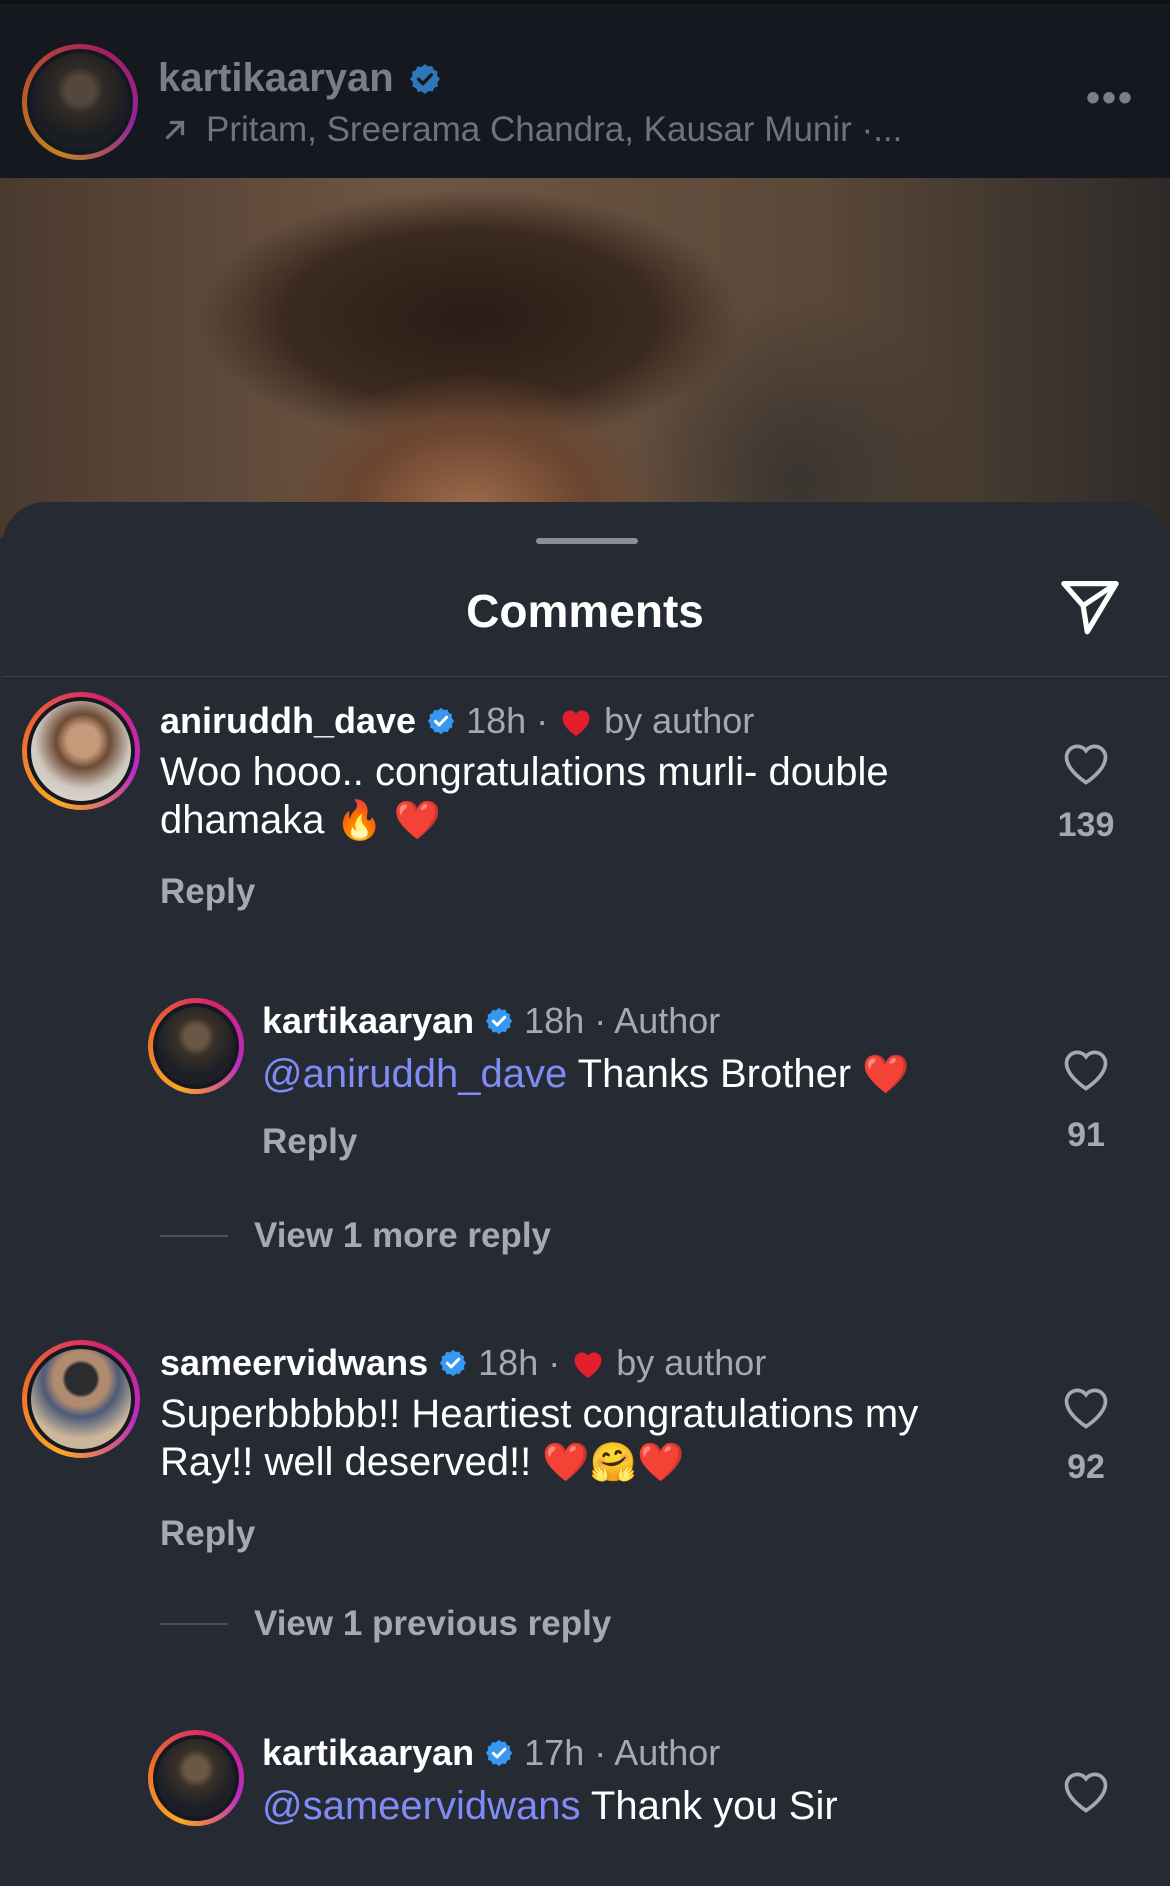 The image size is (1170, 1886). What do you see at coordinates (585, 611) in the screenshot?
I see `sheet-title: Comments` at bounding box center [585, 611].